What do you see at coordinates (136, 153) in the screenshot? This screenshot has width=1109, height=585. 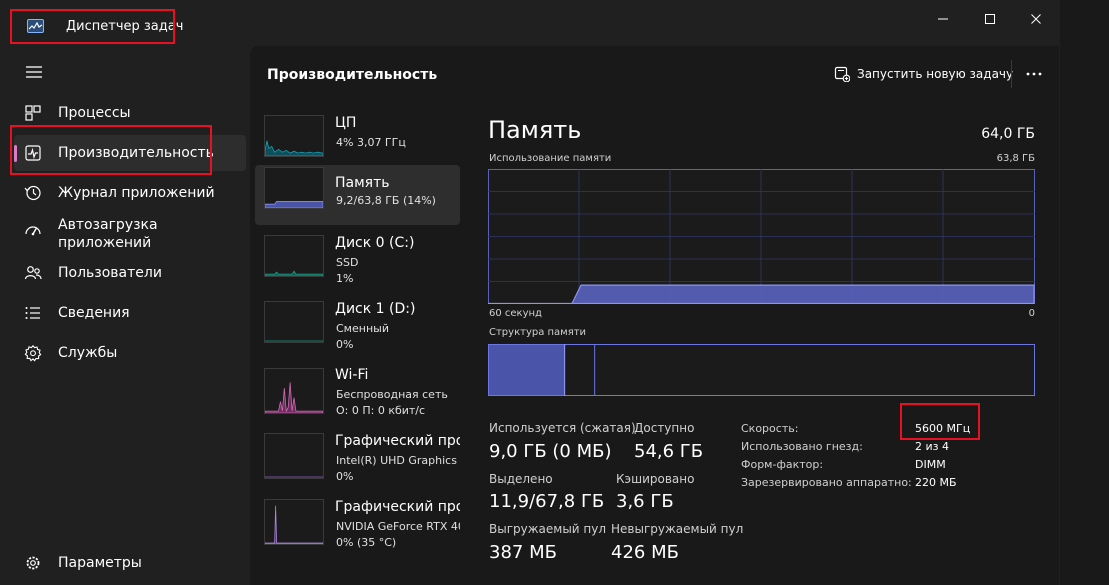 I see `sidebar-item-label: Производительность` at bounding box center [136, 153].